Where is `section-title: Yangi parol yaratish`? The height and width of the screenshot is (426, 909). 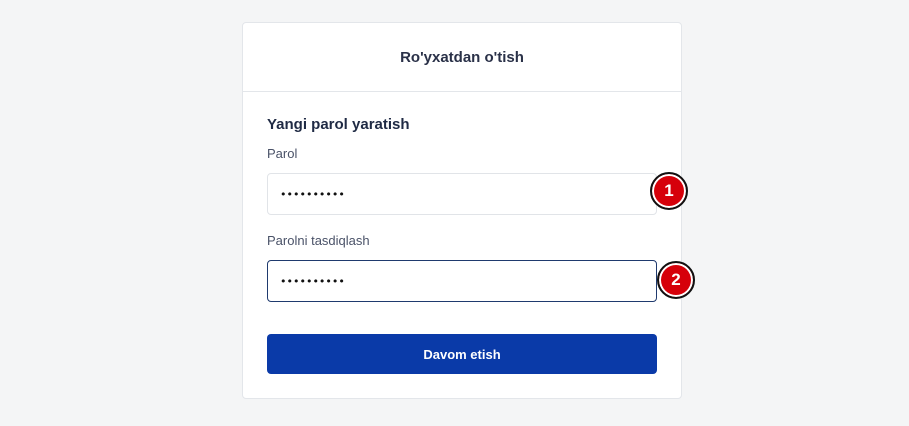 section-title: Yangi parol yaratish is located at coordinates (338, 124).